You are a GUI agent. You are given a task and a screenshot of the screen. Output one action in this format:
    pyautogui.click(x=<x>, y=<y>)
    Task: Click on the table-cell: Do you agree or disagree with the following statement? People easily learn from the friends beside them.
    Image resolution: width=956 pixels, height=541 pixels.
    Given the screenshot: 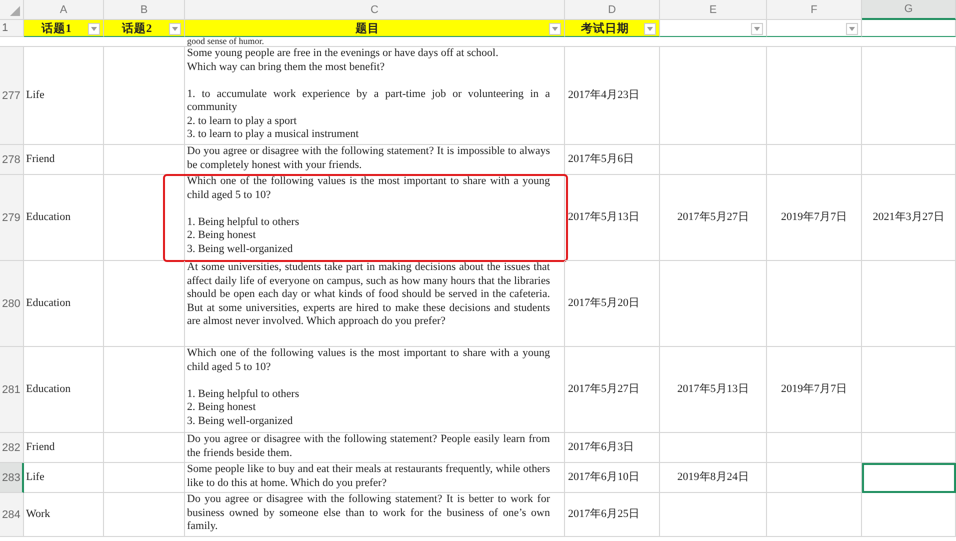 What is the action you would take?
    pyautogui.click(x=375, y=448)
    